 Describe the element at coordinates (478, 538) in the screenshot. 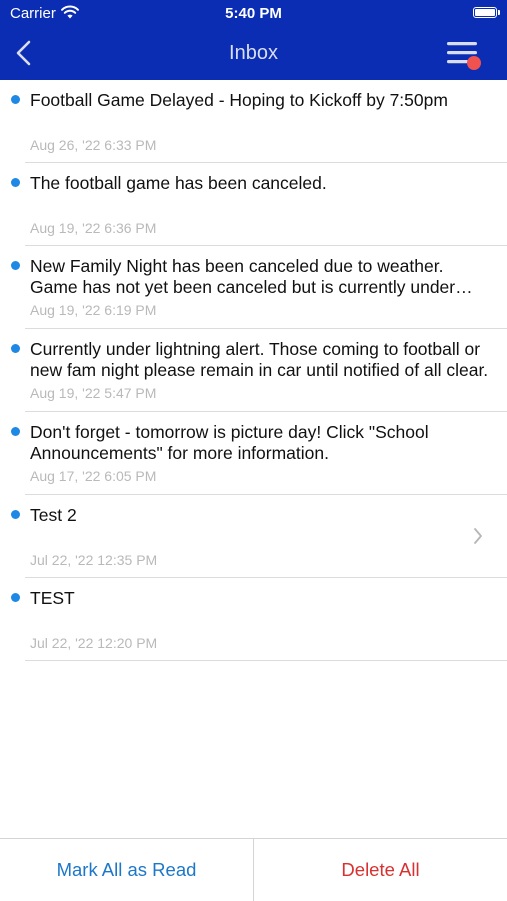

I see `chevron-right-icon` at that location.